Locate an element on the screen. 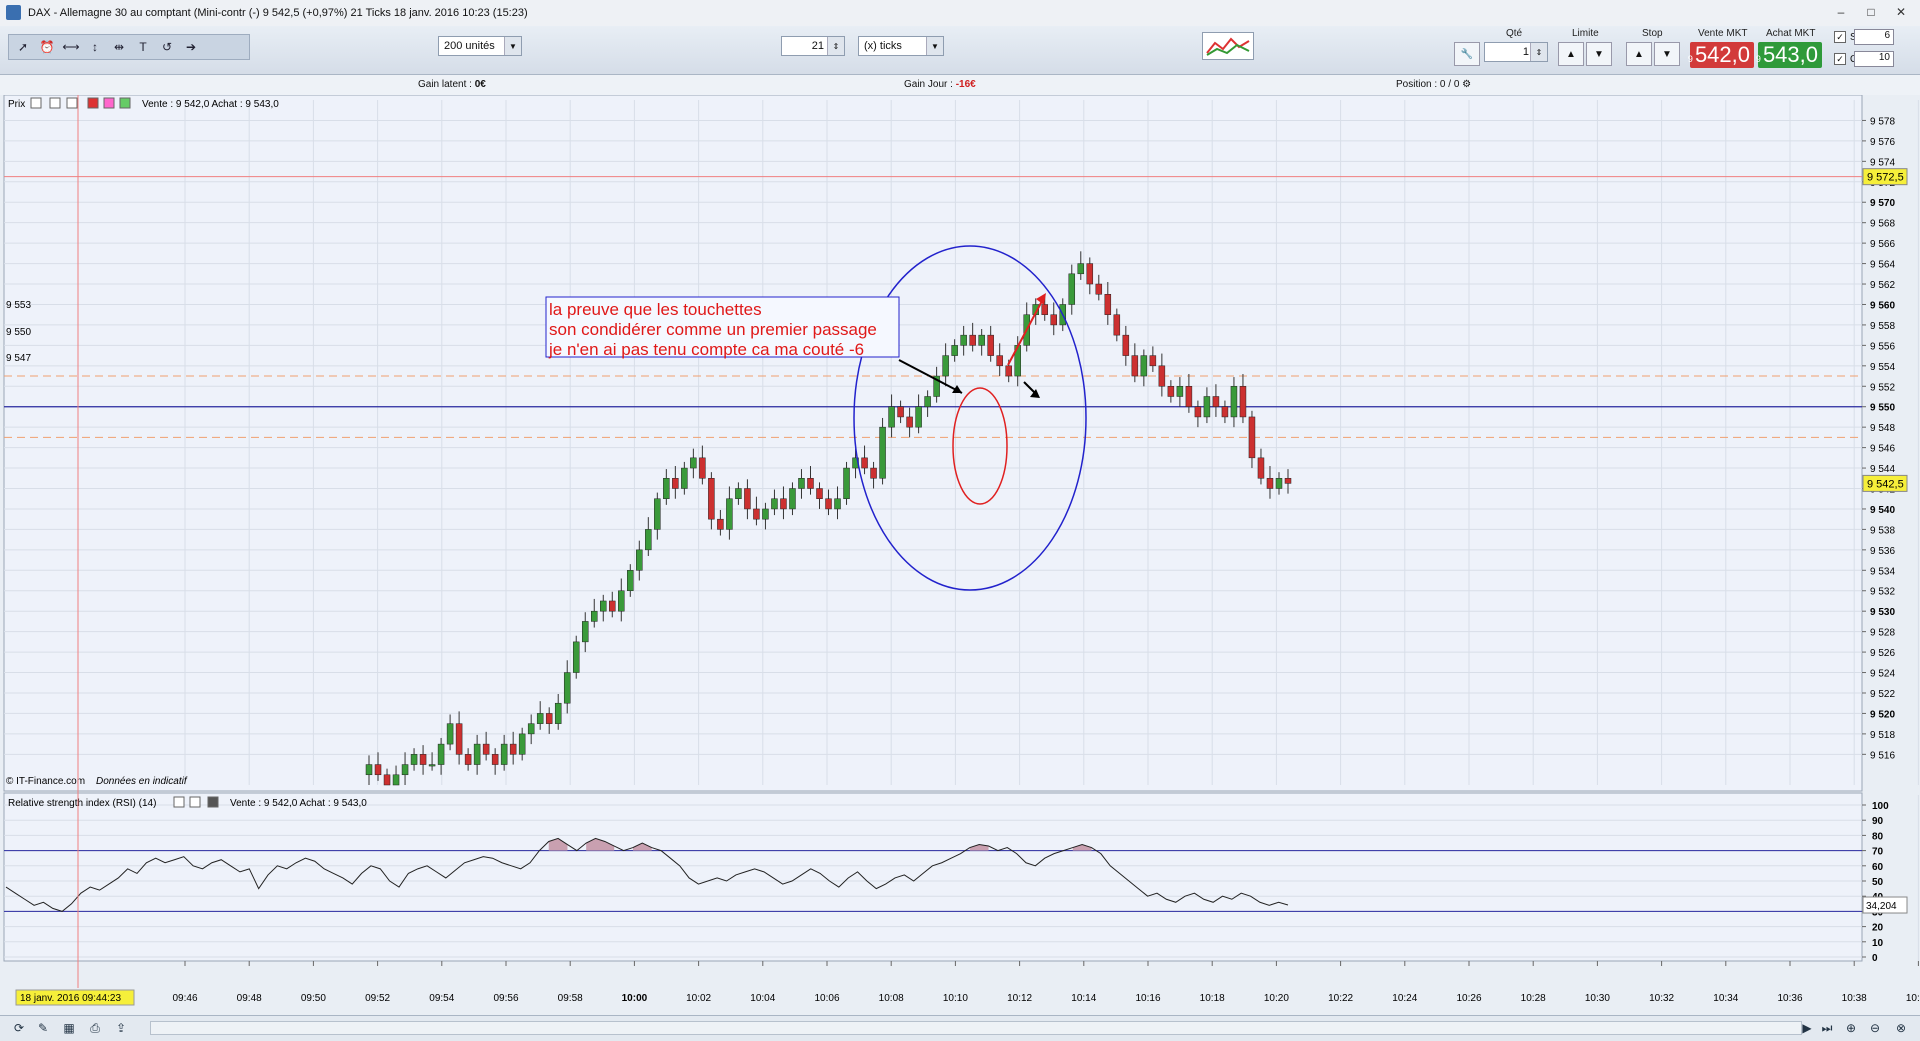 Image resolution: width=1920 pixels, height=1041 pixels. fibonacci-icon: ⇹ is located at coordinates (119, 47).